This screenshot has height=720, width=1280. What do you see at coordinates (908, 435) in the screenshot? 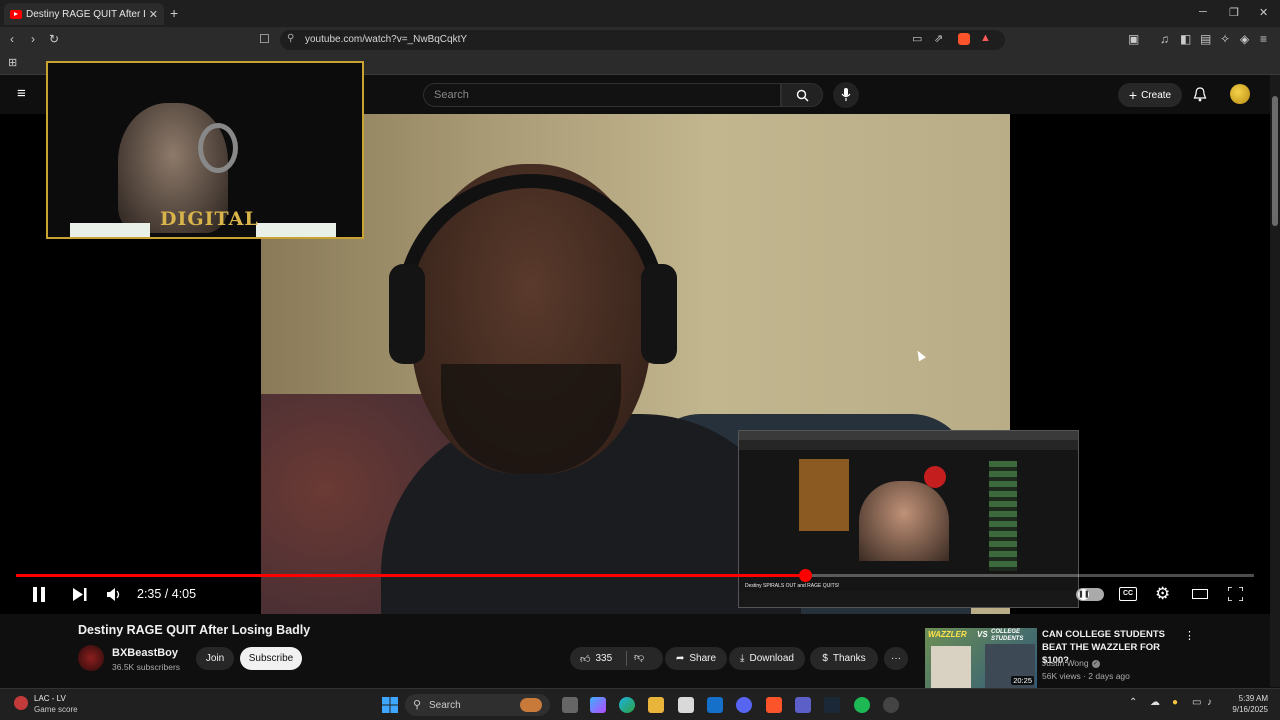
I see `embedded-tab-strip` at bounding box center [908, 435].